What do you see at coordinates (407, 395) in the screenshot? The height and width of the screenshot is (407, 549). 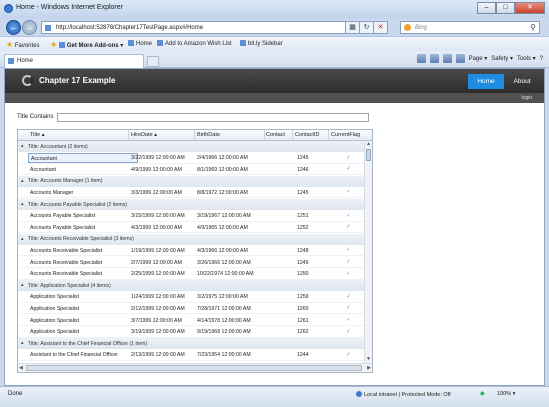 I see `security-zone-label: Local intranet | Protected Mode: Off` at bounding box center [407, 395].